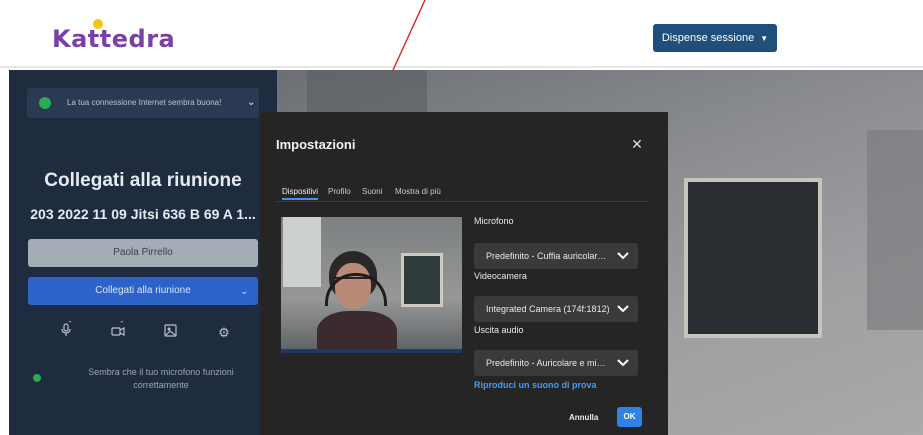  Describe the element at coordinates (98, 24) in the screenshot. I see `logo-dot-icon` at that location.